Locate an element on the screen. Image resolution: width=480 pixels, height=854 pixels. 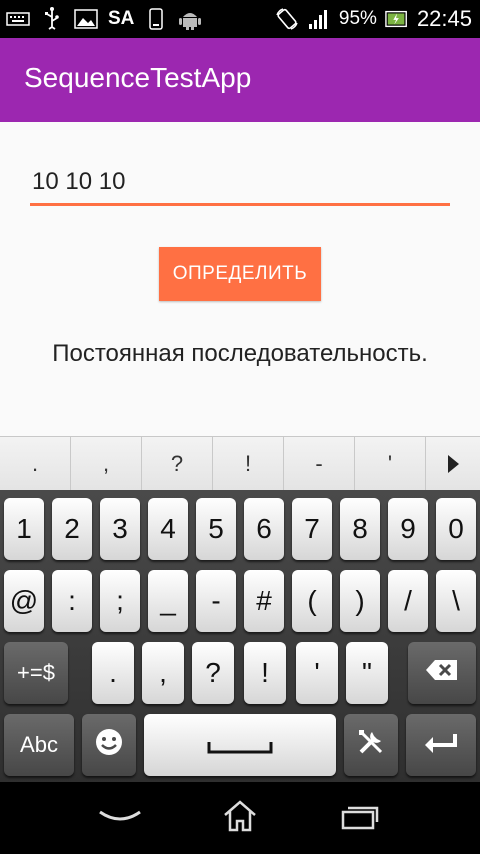
suggestion-apostrophe: ' is located at coordinates (390, 464).